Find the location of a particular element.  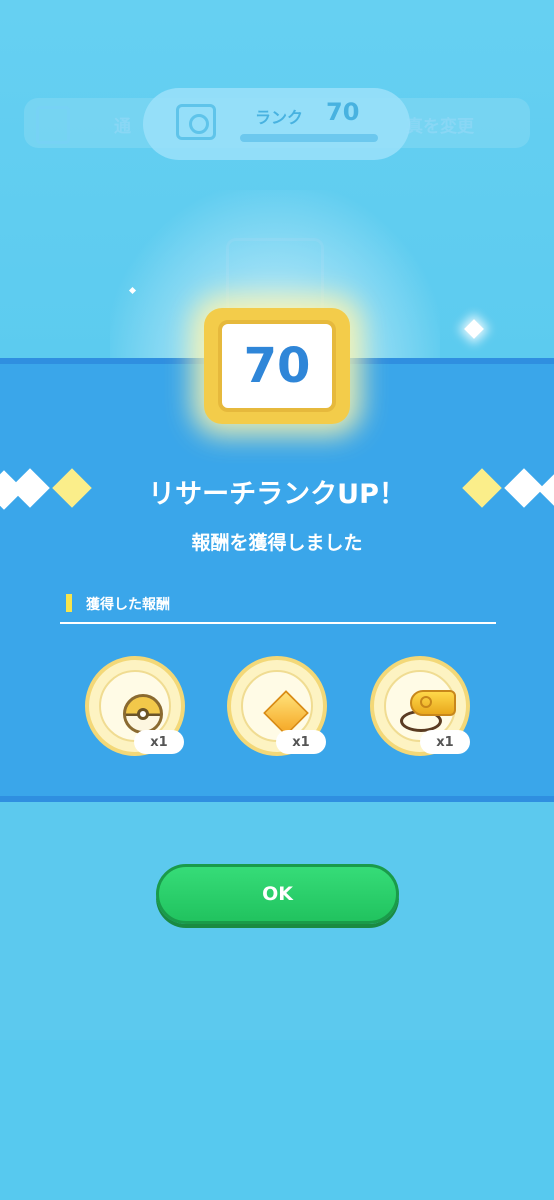

rank-label: ランク is located at coordinates (279, 117).